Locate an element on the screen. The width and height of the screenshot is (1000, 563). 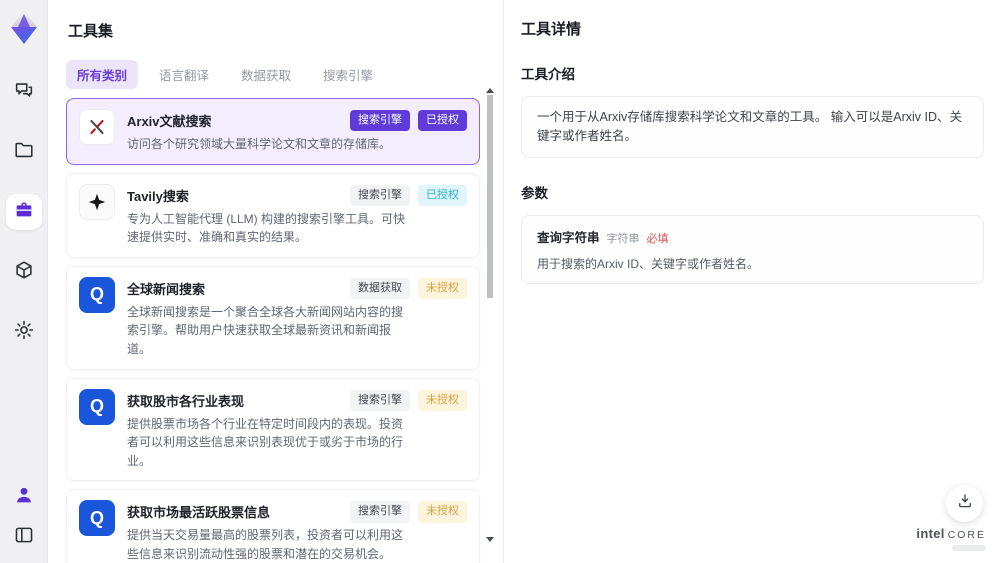
download-icon is located at coordinates (965, 503).